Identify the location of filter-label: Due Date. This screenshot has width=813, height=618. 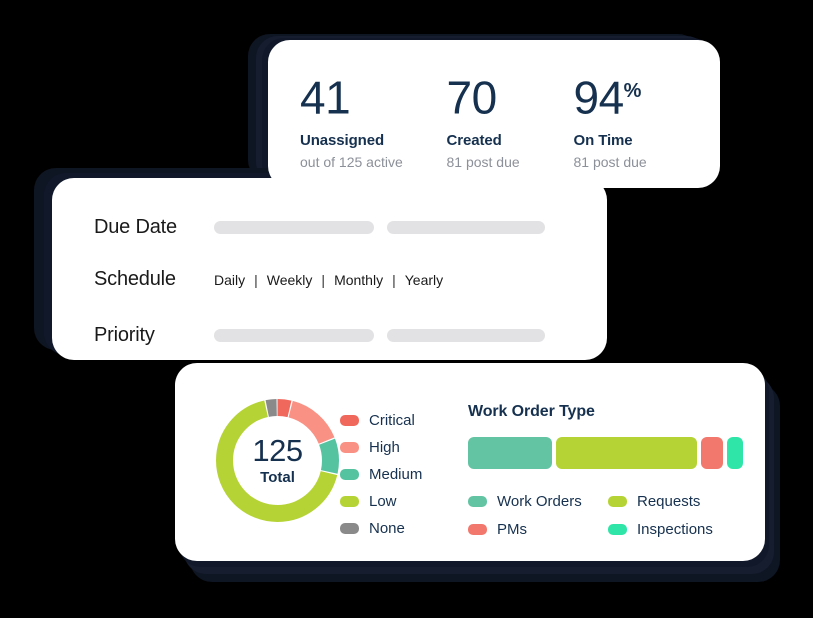
(135, 227).